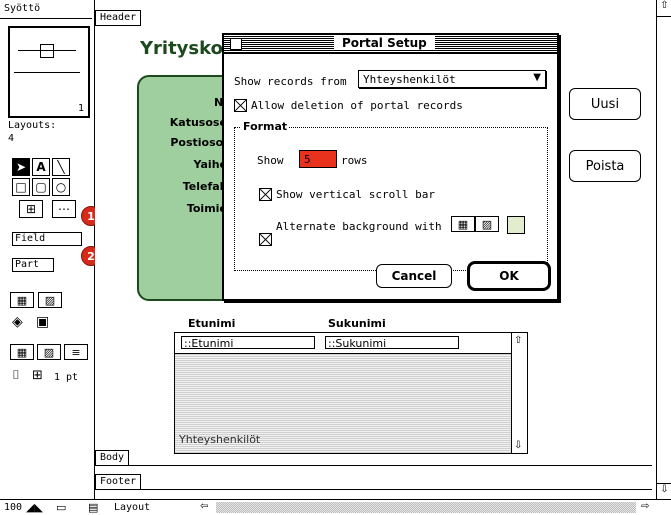  Describe the element at coordinates (49, 352) in the screenshot. I see `pen-pattern-icon: ▨` at that location.